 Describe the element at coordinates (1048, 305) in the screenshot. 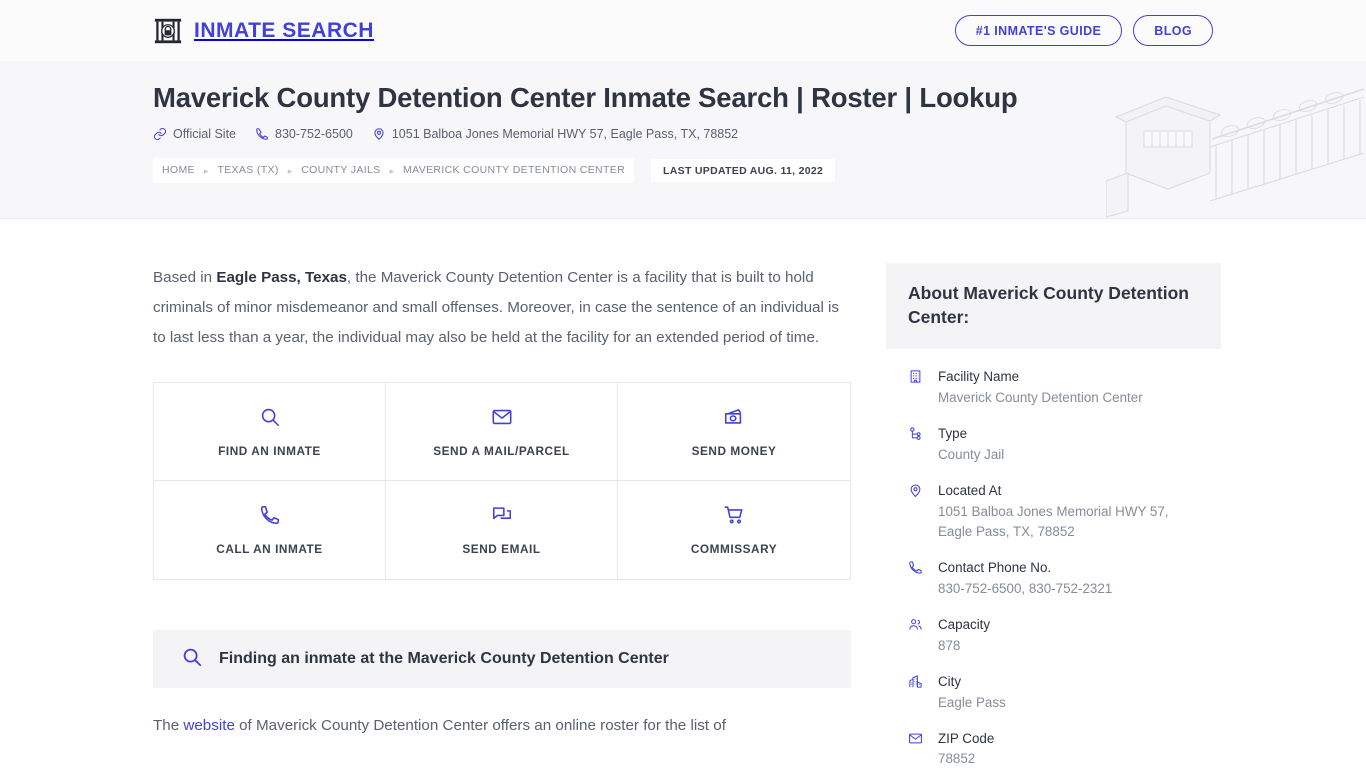

I see `about-card-title: About Maverick County Detention Center:` at that location.